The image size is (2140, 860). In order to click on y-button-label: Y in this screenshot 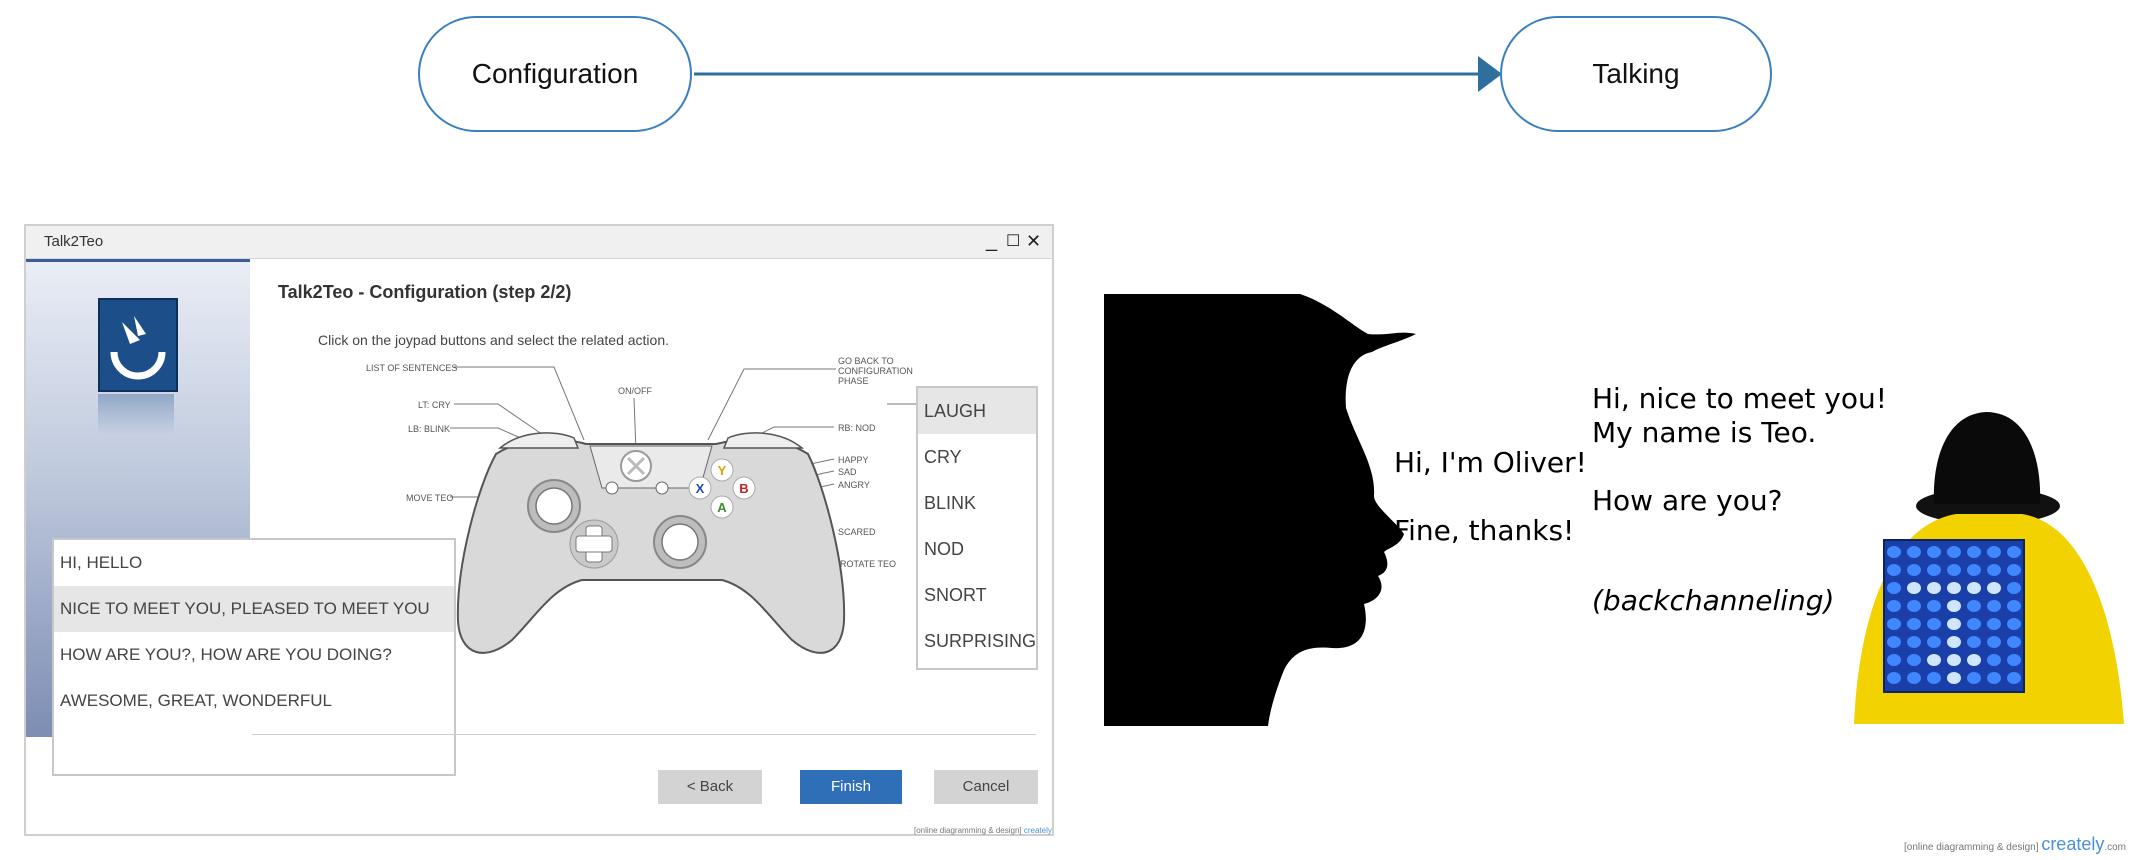, I will do `click(722, 470)`.